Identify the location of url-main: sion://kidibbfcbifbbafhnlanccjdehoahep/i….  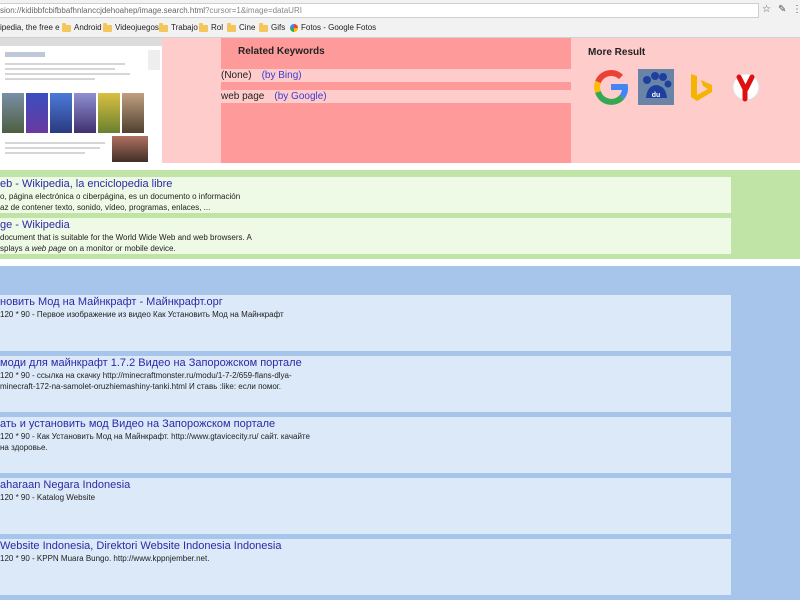
(103, 10).